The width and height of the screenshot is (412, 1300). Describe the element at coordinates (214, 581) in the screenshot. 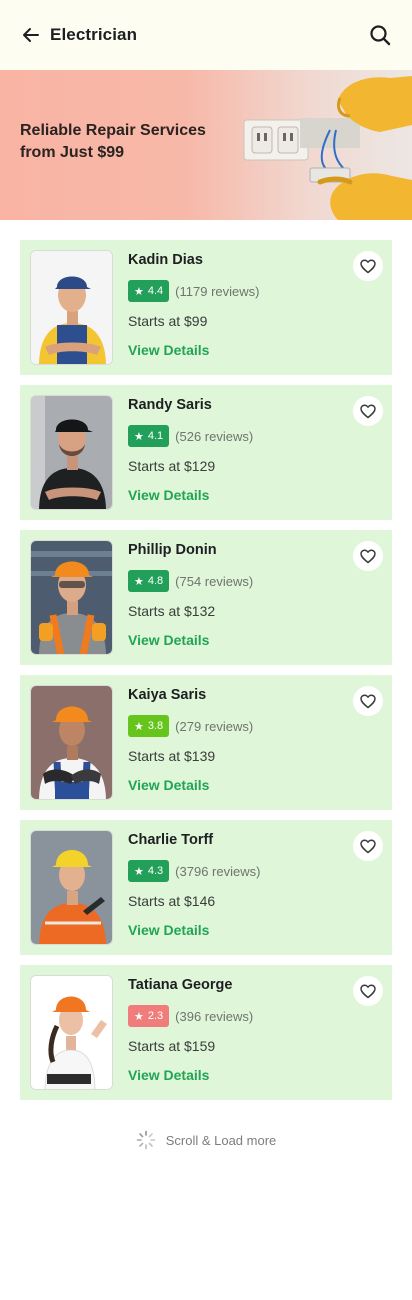

I see `review-count: (754 reviews)` at that location.